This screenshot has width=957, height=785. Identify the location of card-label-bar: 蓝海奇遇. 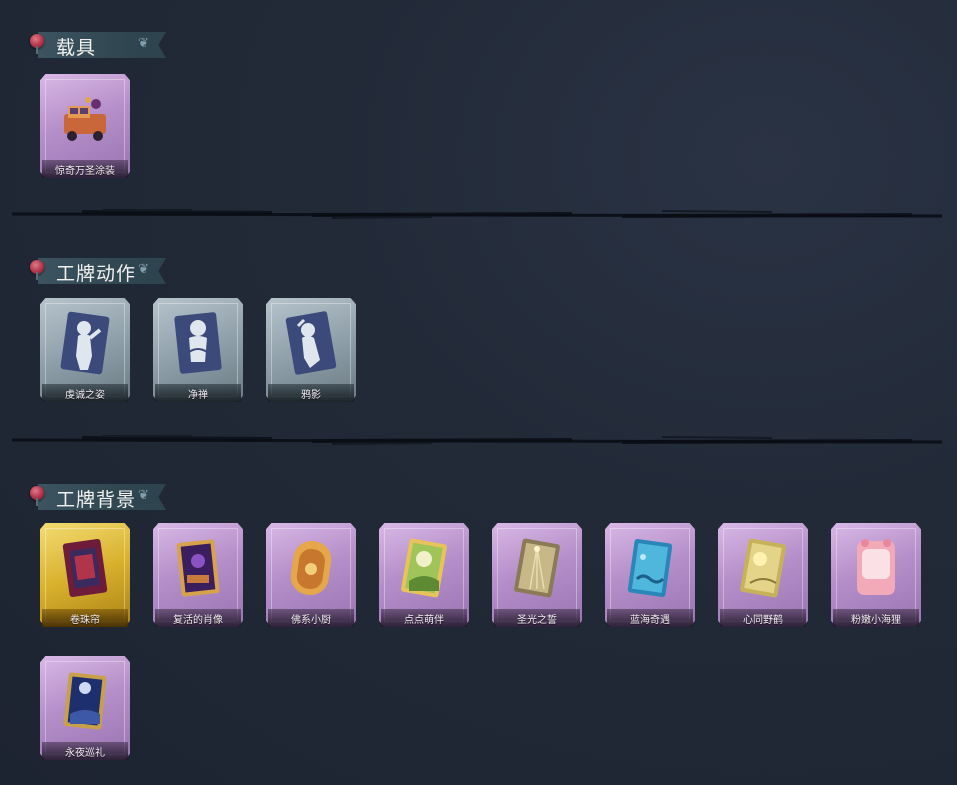
(650, 618).